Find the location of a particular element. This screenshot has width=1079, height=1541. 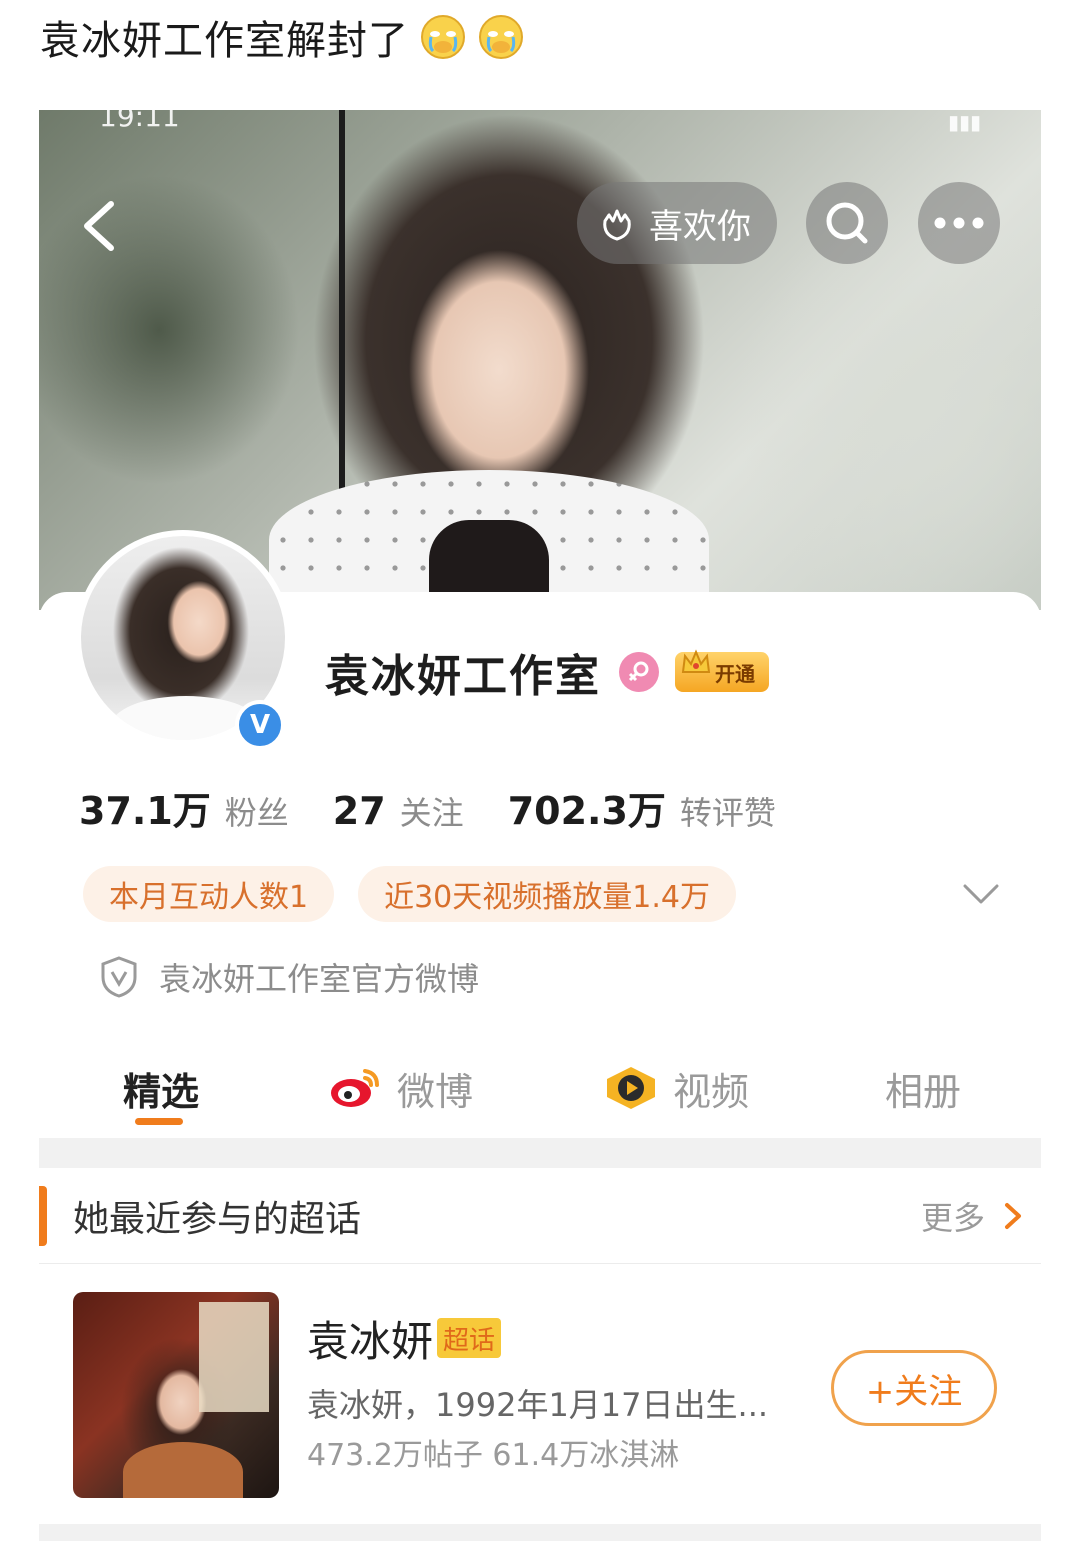

engagement-count: 702.3万 is located at coordinates (586, 811).